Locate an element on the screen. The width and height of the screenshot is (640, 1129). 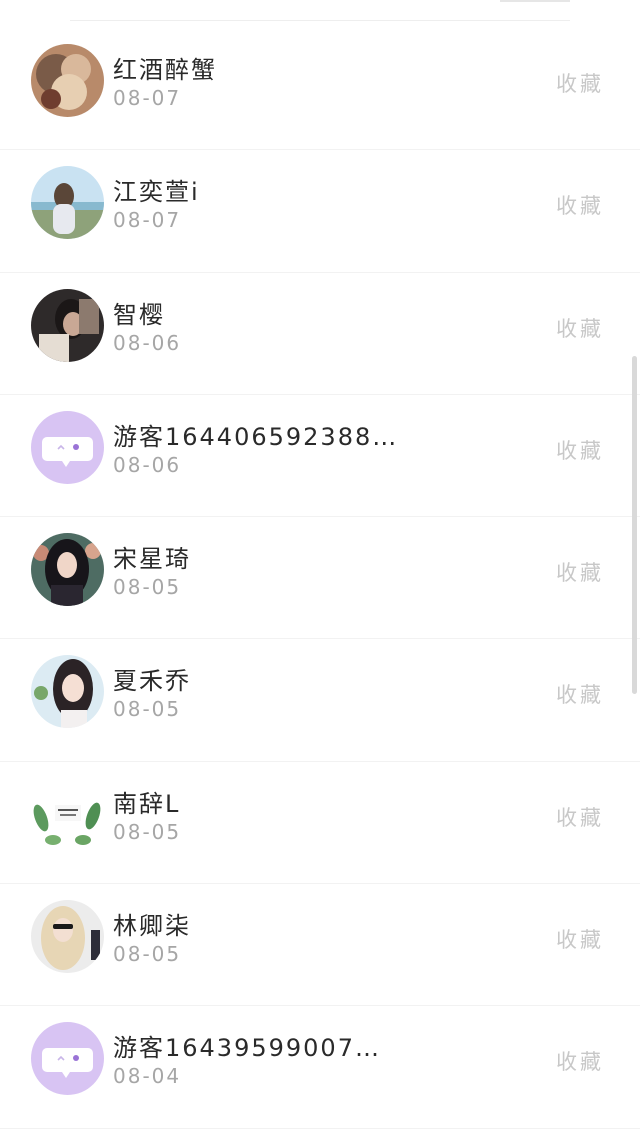
user-name: 红酒醉蟹 is located at coordinates (165, 70).